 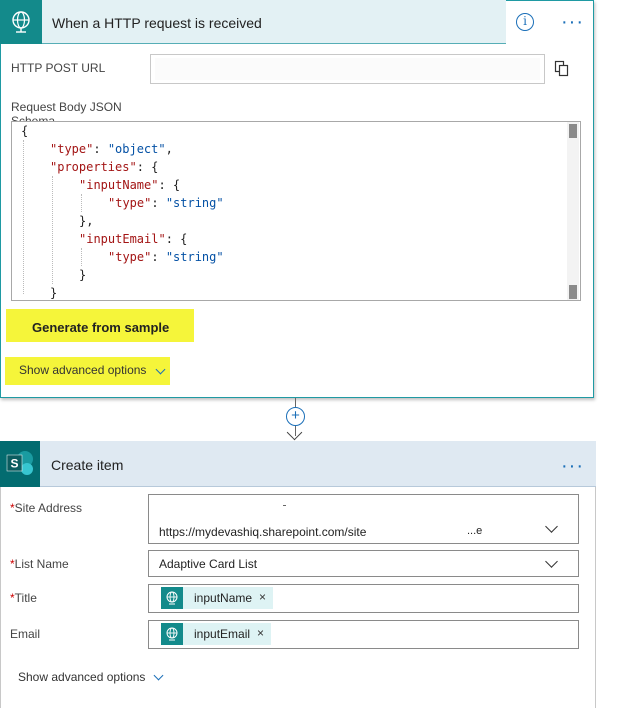 What do you see at coordinates (23, 598) in the screenshot?
I see `title-label: *Title` at bounding box center [23, 598].